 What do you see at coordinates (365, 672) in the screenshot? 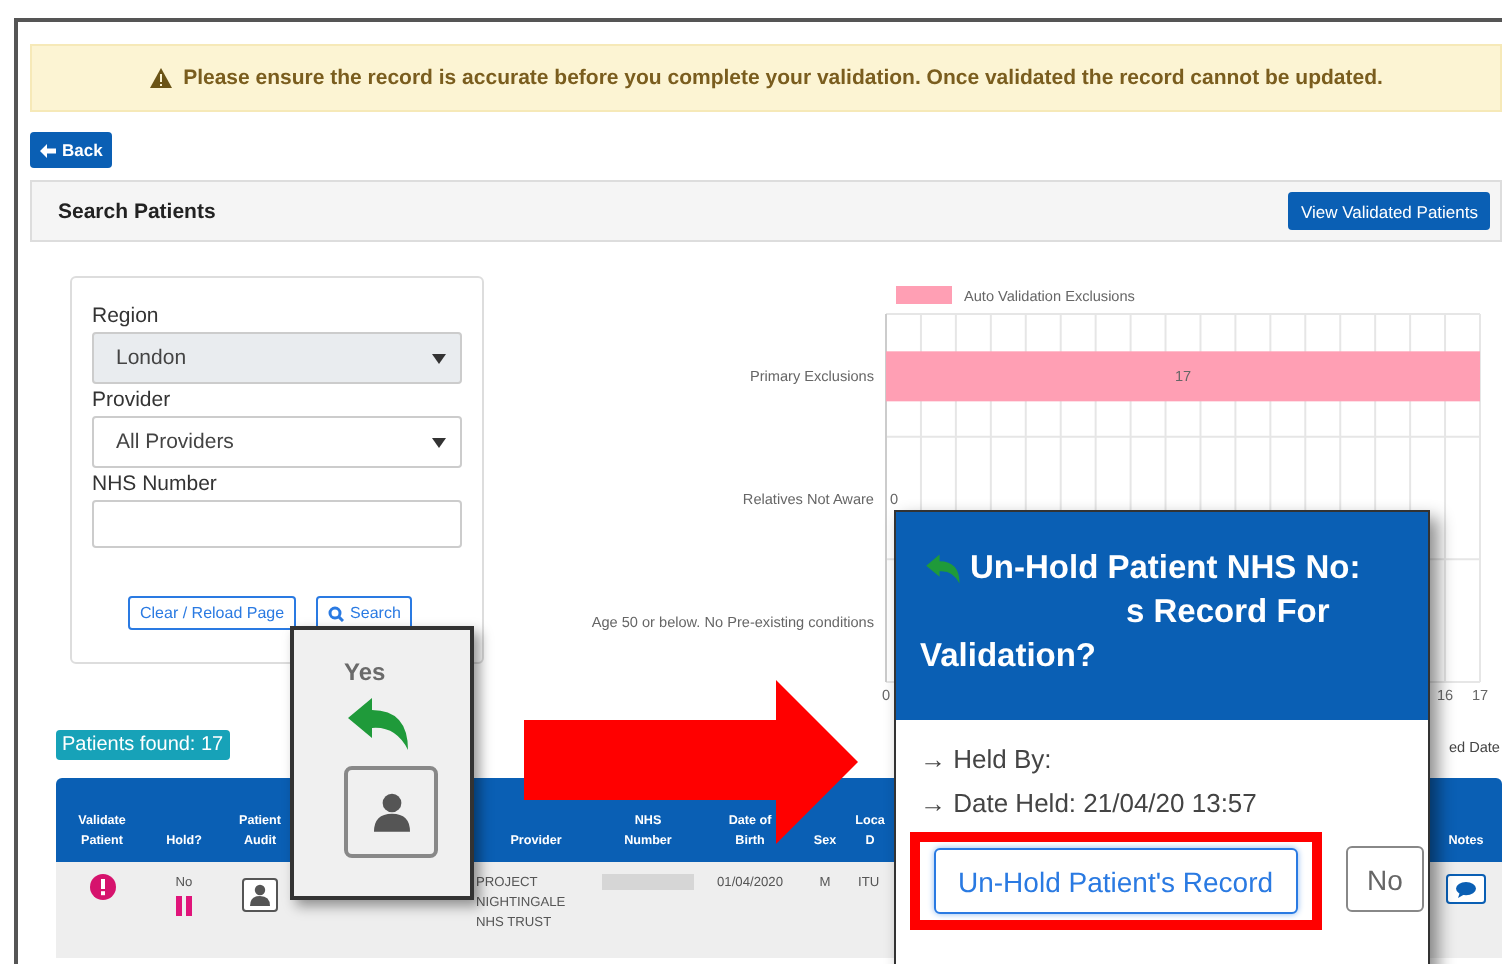
I see `hold-status: Yes` at bounding box center [365, 672].